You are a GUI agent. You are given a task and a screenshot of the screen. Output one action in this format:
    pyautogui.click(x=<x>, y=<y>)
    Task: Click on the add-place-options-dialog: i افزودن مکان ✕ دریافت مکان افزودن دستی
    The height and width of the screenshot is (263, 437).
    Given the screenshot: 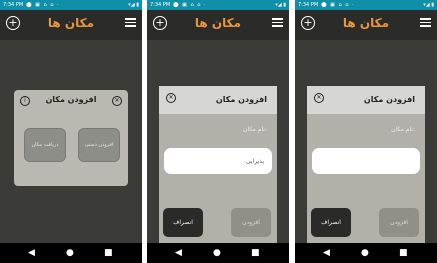 What is the action you would take?
    pyautogui.click(x=71, y=138)
    